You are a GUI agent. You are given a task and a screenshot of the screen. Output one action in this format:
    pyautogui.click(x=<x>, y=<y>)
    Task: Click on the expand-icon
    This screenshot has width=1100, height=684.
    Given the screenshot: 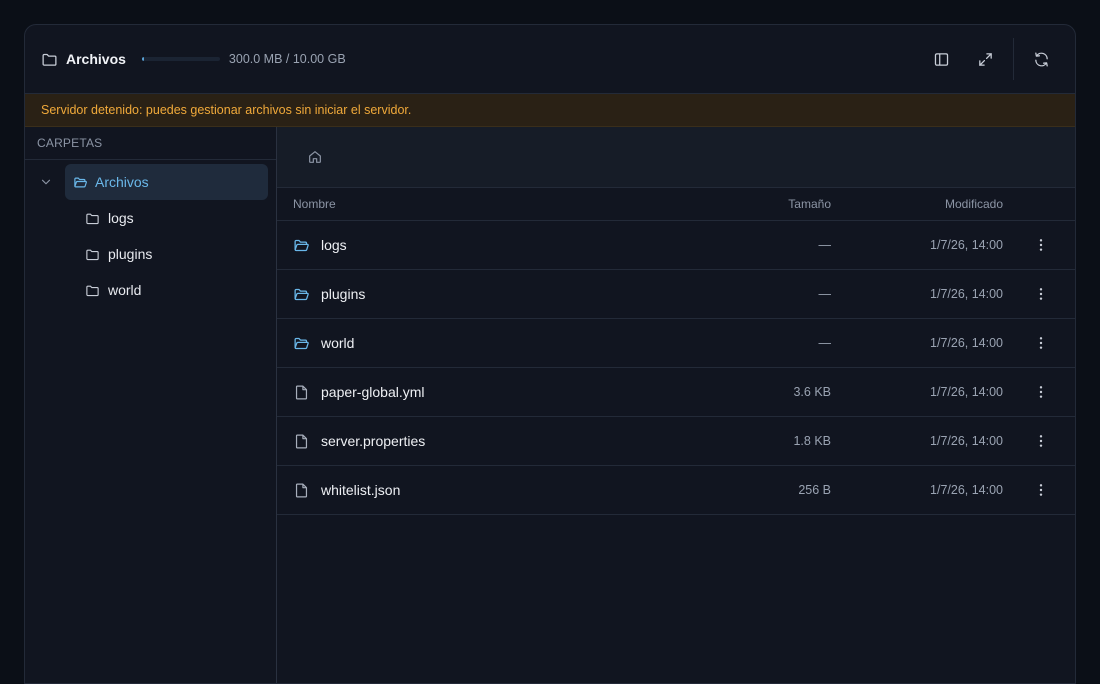 What is the action you would take?
    pyautogui.click(x=985, y=59)
    